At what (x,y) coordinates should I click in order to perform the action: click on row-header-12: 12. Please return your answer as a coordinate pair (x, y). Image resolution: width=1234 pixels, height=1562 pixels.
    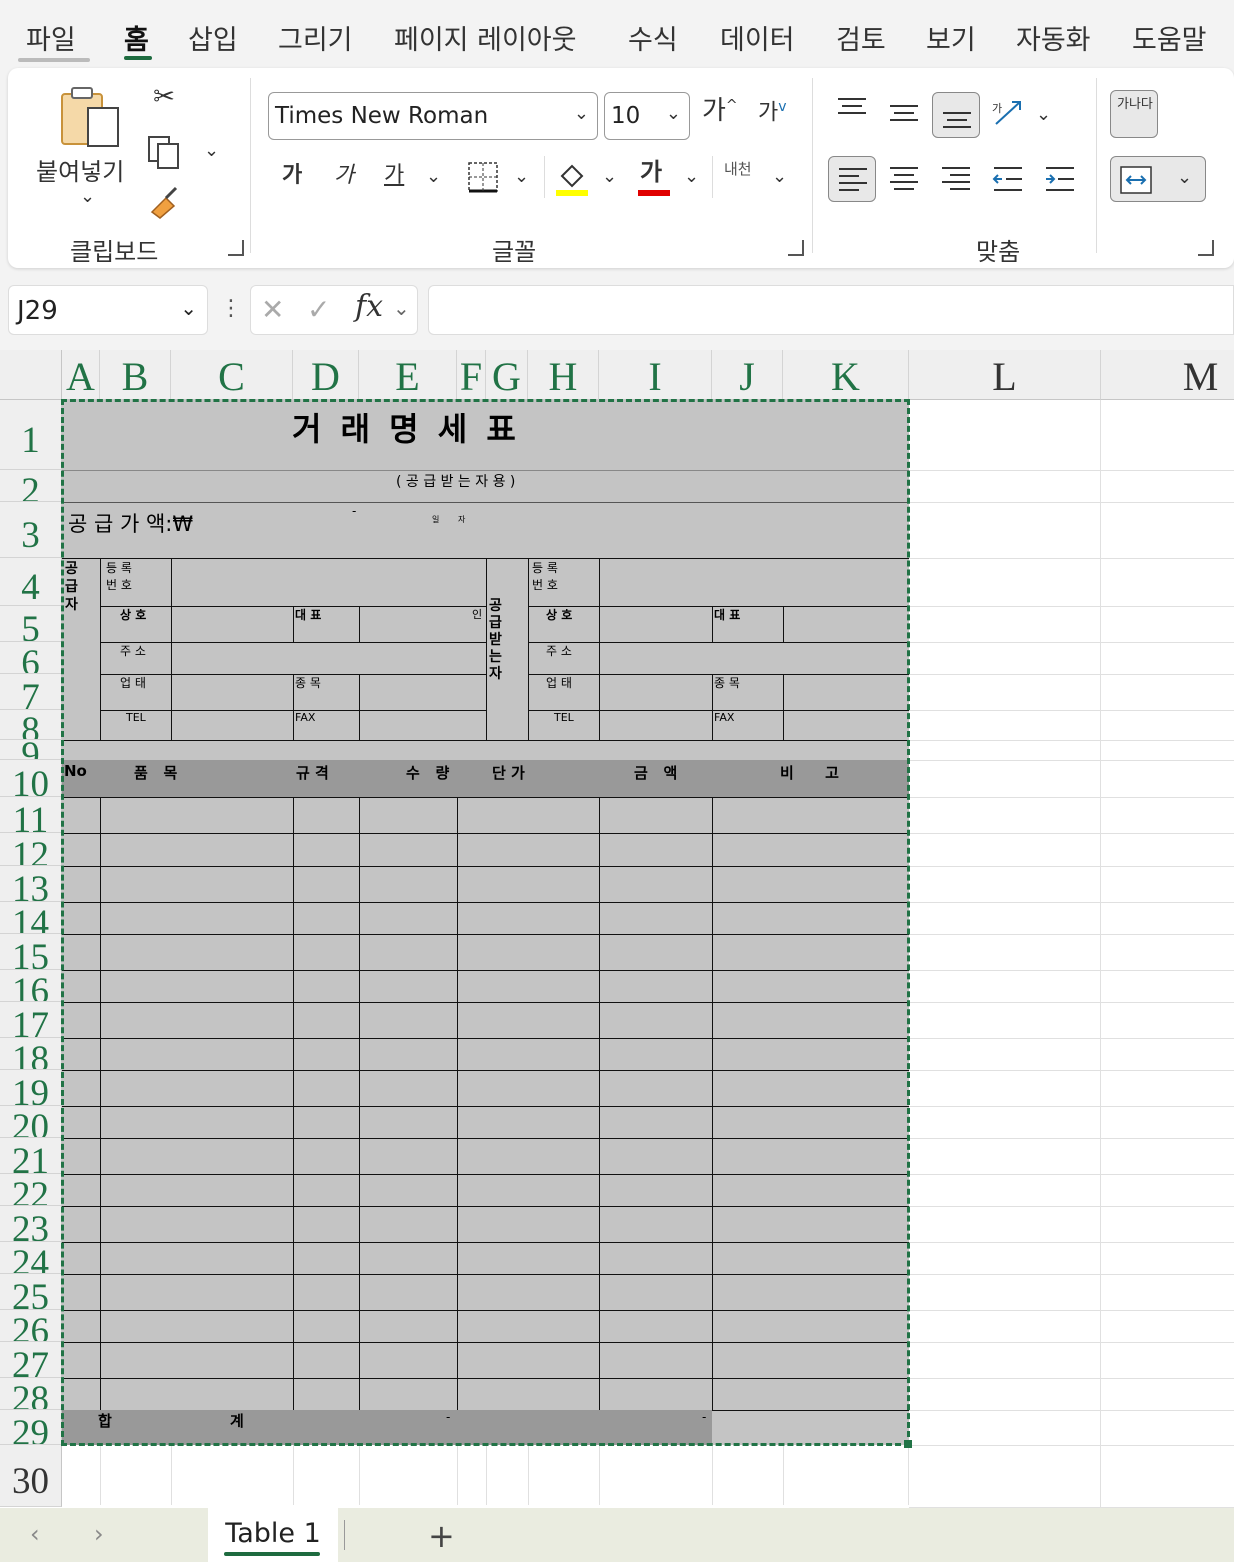
    Looking at the image, I should click on (31, 849).